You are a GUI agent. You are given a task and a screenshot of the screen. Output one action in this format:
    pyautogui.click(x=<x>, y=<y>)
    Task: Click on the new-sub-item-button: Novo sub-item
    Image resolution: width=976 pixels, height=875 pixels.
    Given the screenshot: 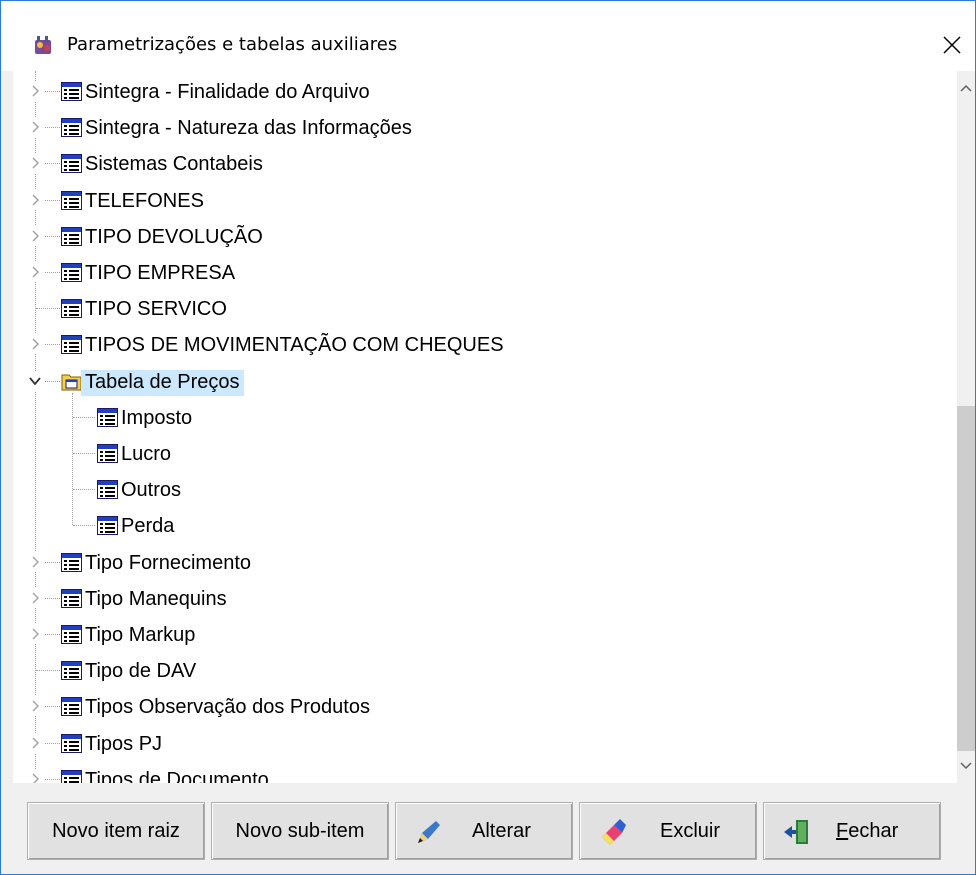 What is the action you would take?
    pyautogui.click(x=300, y=831)
    